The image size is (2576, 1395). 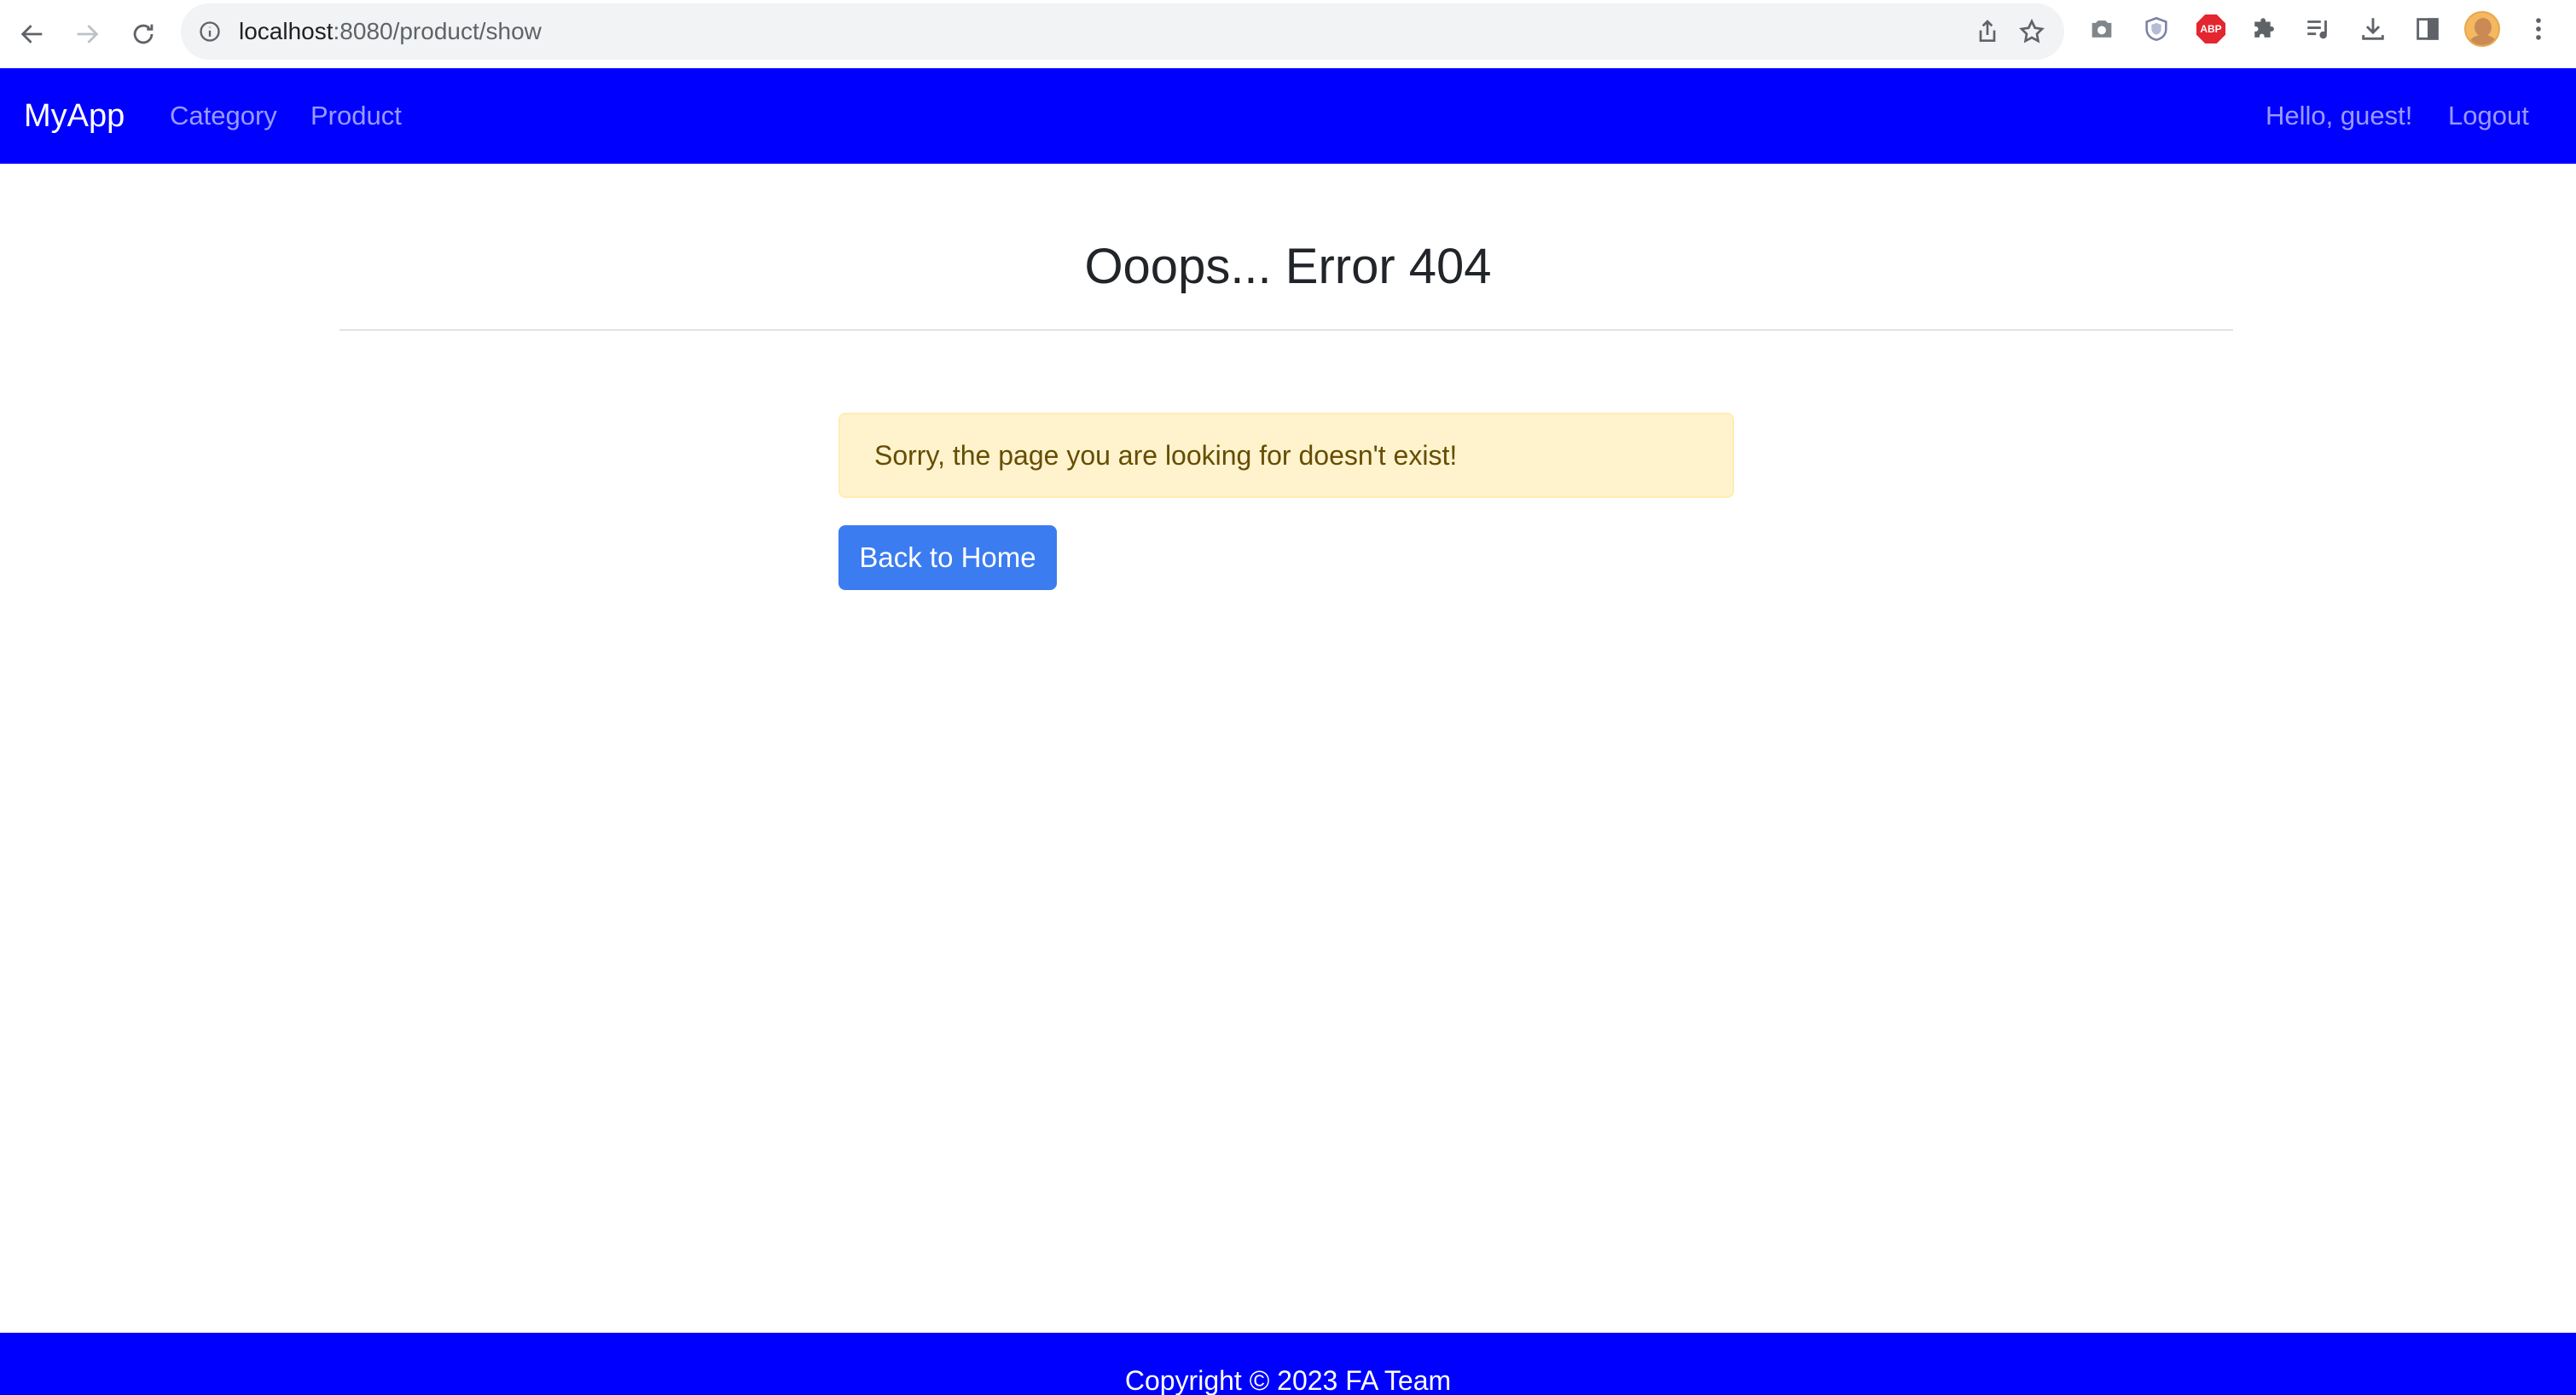 What do you see at coordinates (2339, 116) in the screenshot?
I see `greeting-text: Hello, guest!` at bounding box center [2339, 116].